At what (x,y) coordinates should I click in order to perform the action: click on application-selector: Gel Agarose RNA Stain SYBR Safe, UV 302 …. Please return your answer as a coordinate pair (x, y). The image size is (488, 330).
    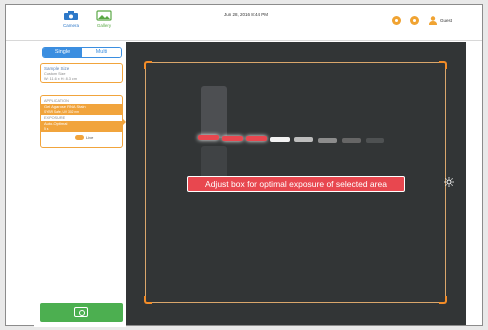
    Looking at the image, I should click on (81, 110).